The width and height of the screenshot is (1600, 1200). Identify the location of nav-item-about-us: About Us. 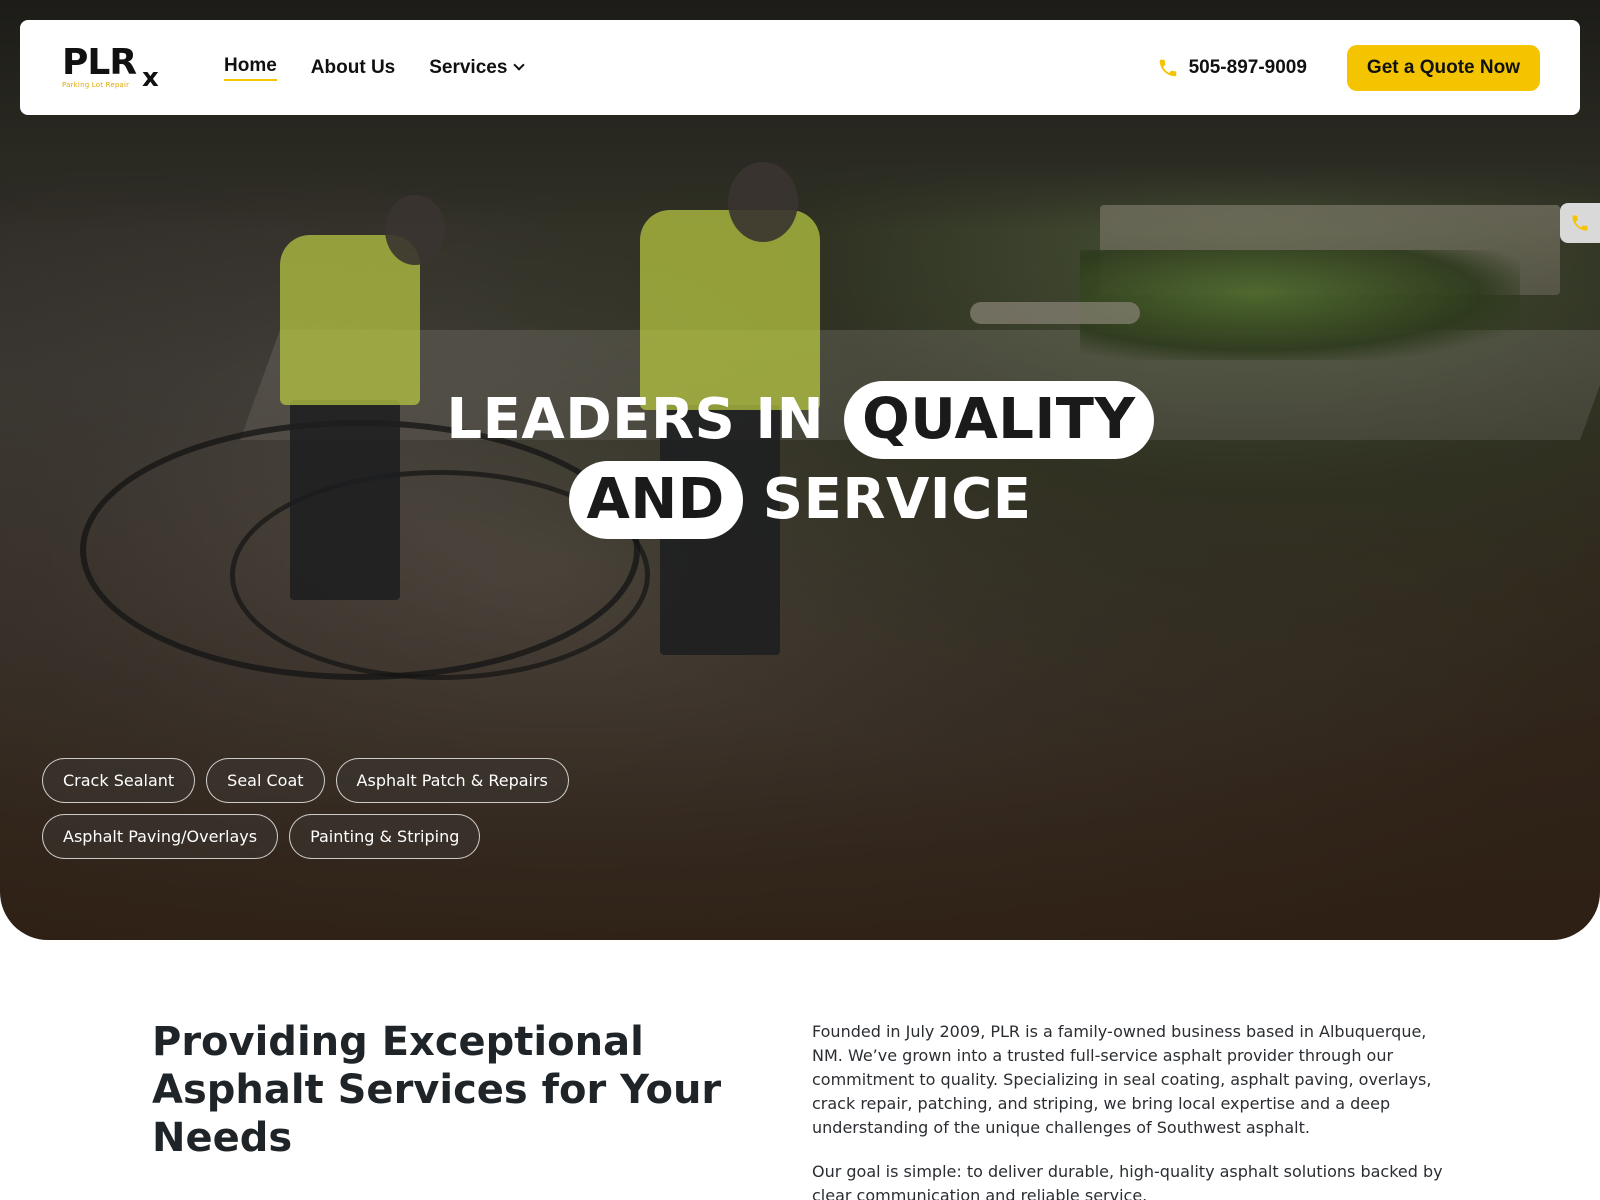
(353, 68).